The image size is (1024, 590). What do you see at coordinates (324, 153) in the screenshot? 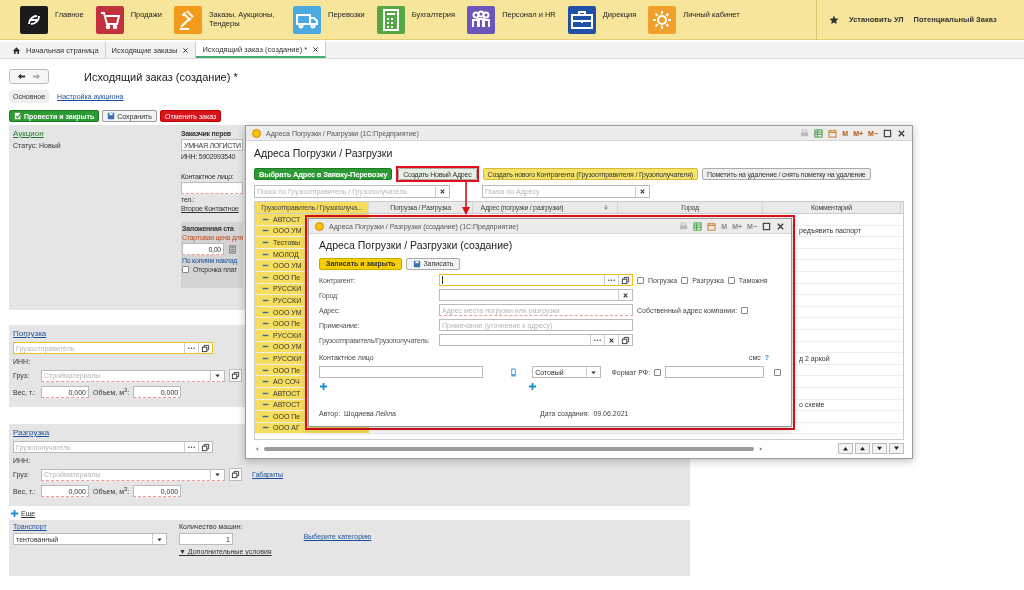
I see `dialog-title: Адреса Погрузки / Разгрузки` at bounding box center [324, 153].